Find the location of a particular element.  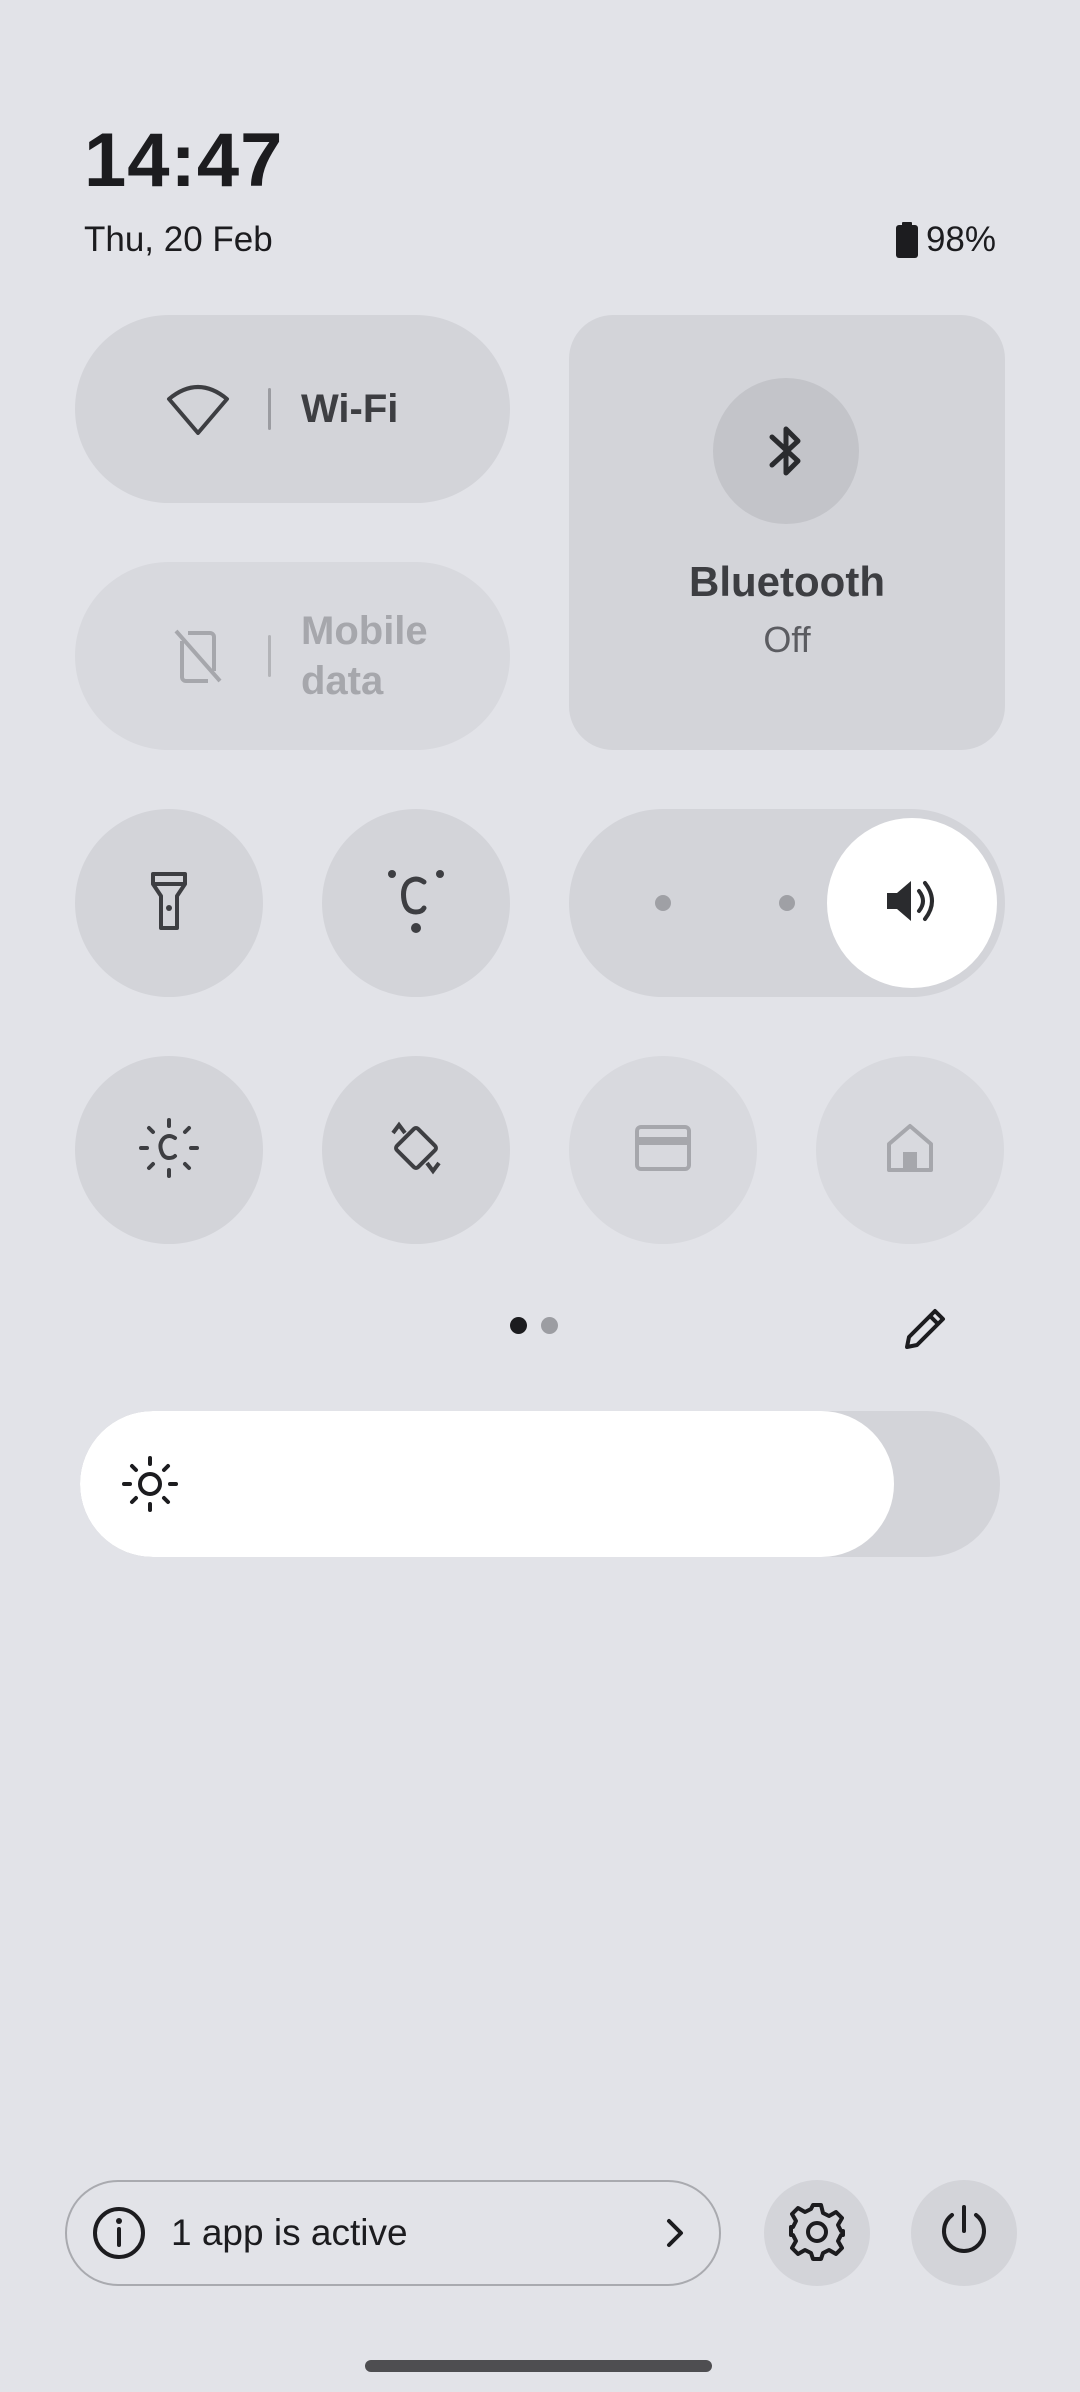

pencil-icon is located at coordinates (926, 1330).